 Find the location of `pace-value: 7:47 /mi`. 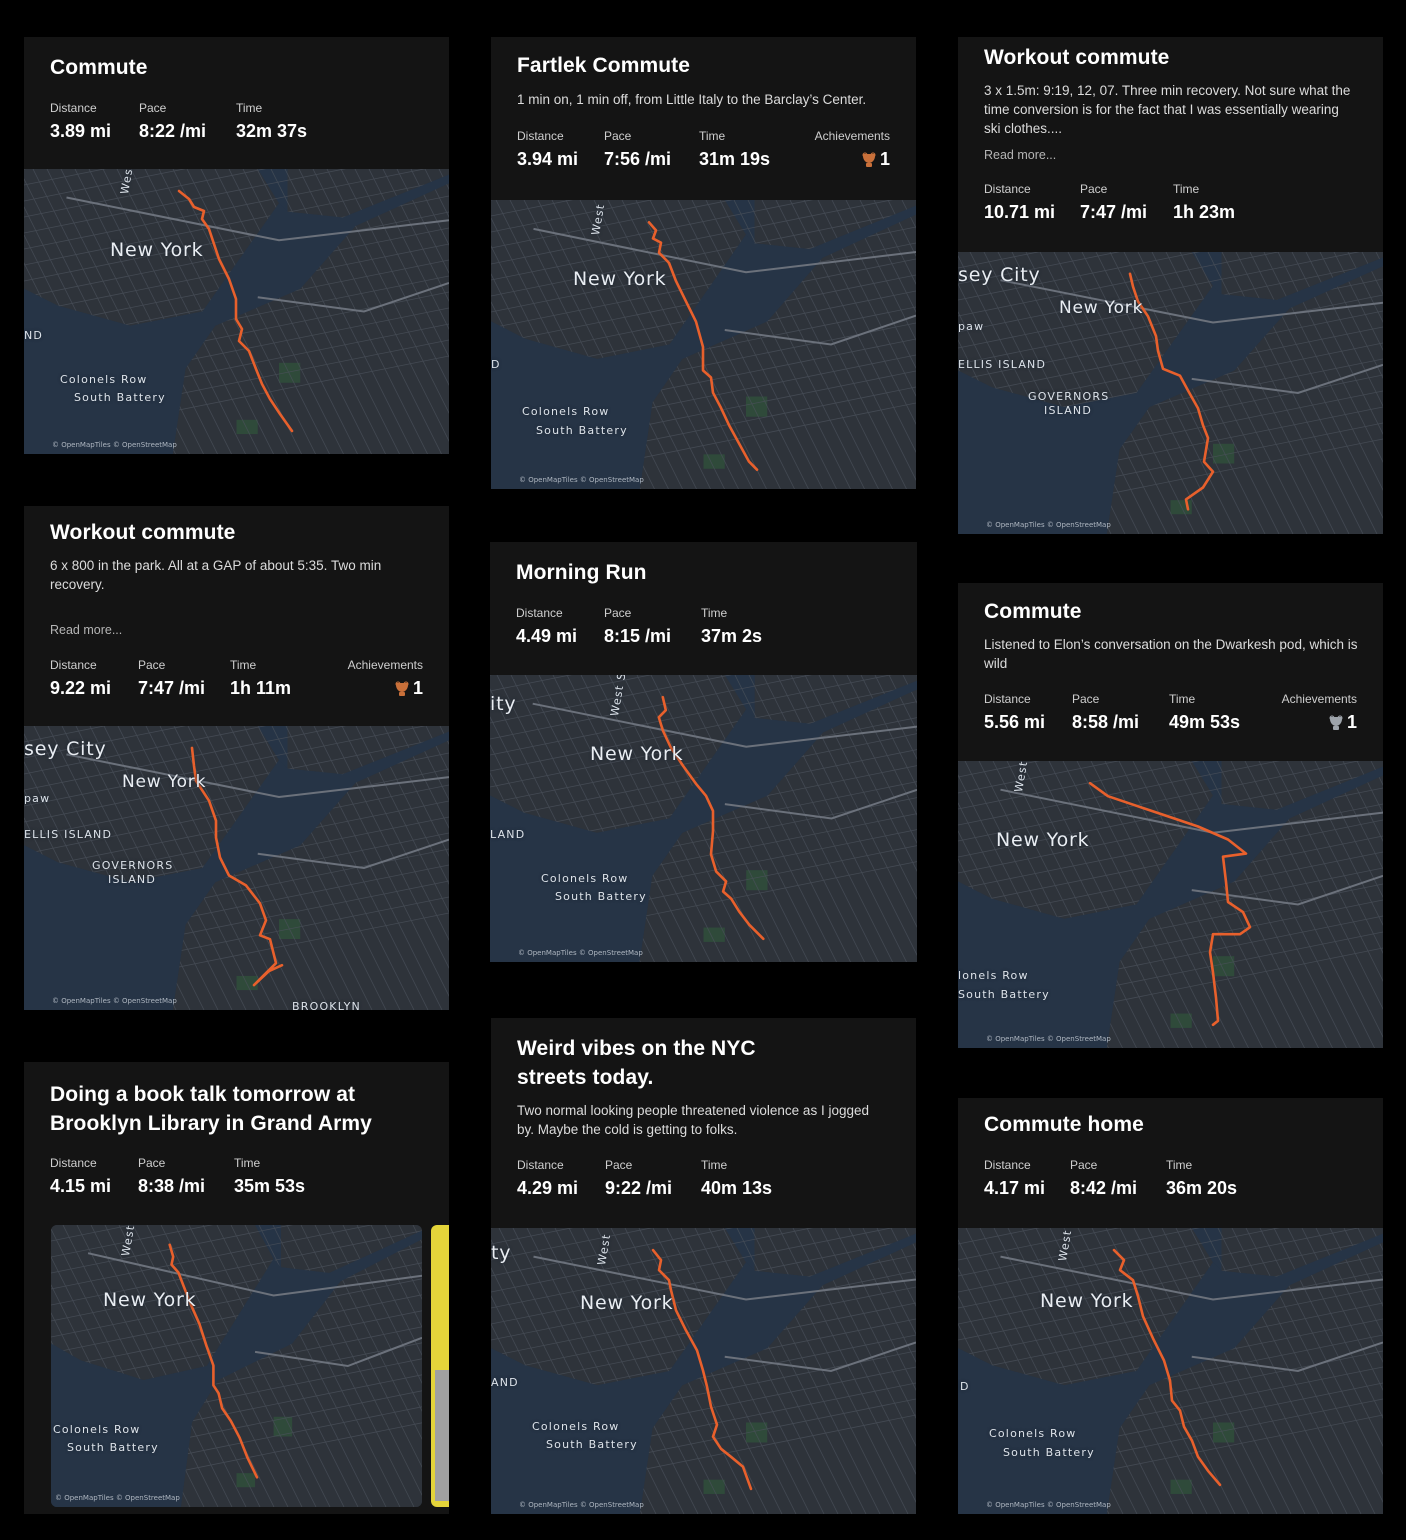

pace-value: 7:47 /mi is located at coordinates (172, 688).